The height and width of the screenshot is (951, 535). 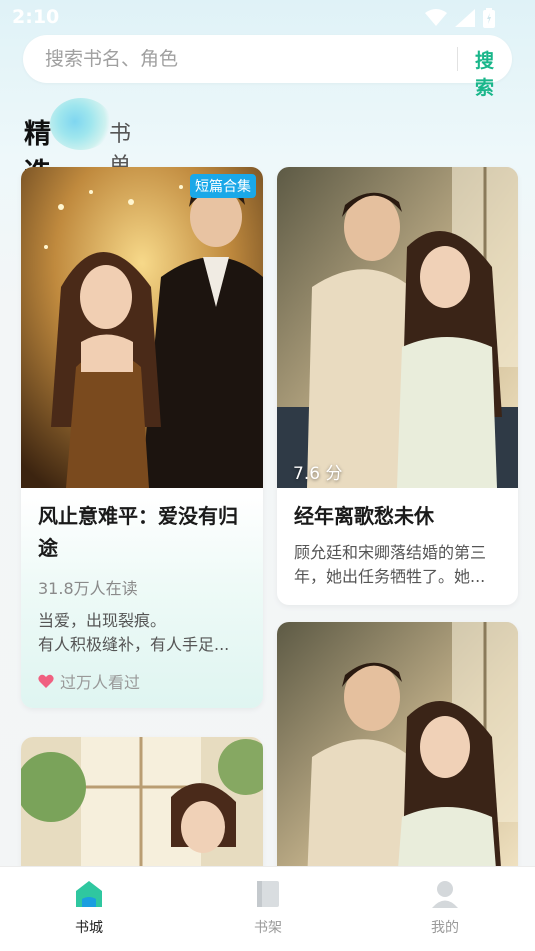 What do you see at coordinates (89, 894) in the screenshot?
I see `bookstore-icon` at bounding box center [89, 894].